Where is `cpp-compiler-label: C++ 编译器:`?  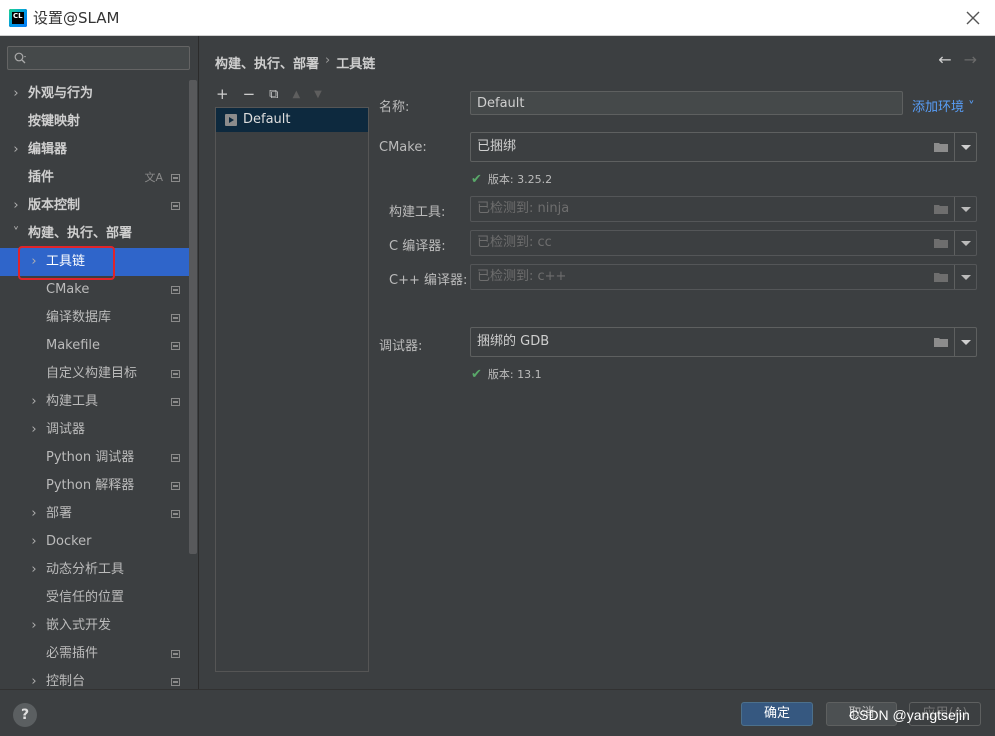 cpp-compiler-label: C++ 编译器: is located at coordinates (428, 280).